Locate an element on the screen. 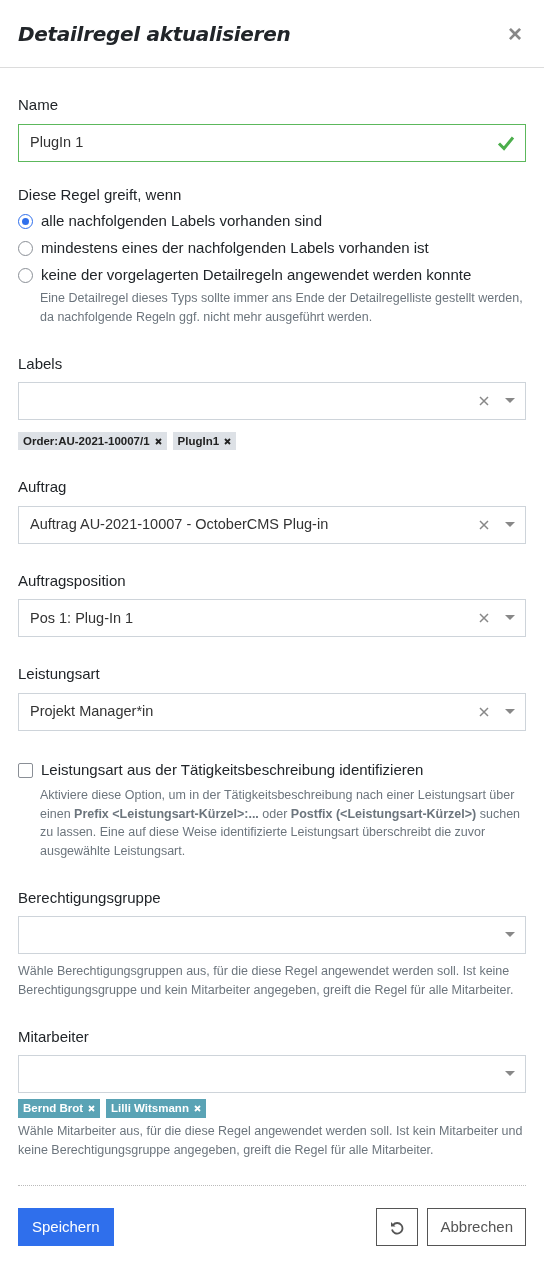 The width and height of the screenshot is (544, 1267). select-field: Auftrag AU-2021-10007 - OctoberCMS Plug-in is located at coordinates (272, 524).